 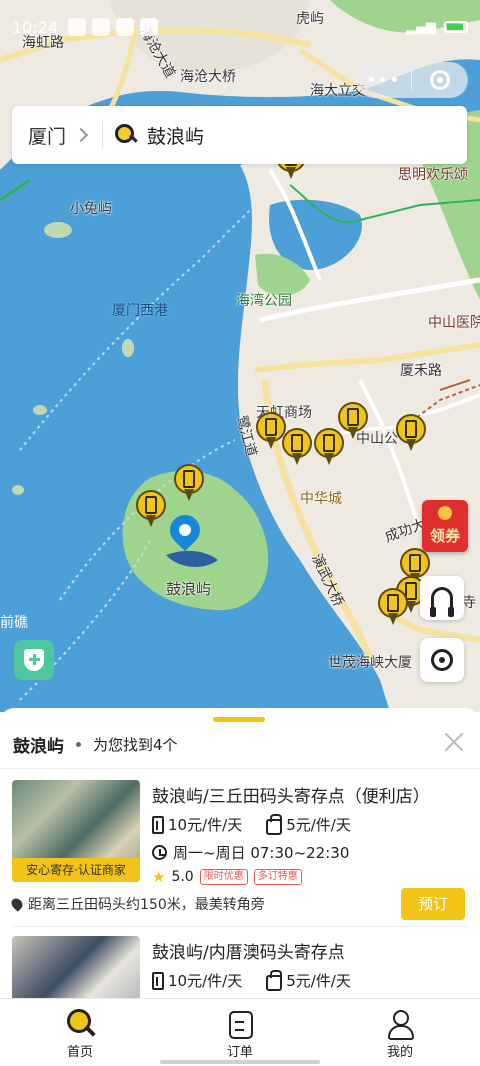 I want to click on locate-button, so click(x=442, y=660).